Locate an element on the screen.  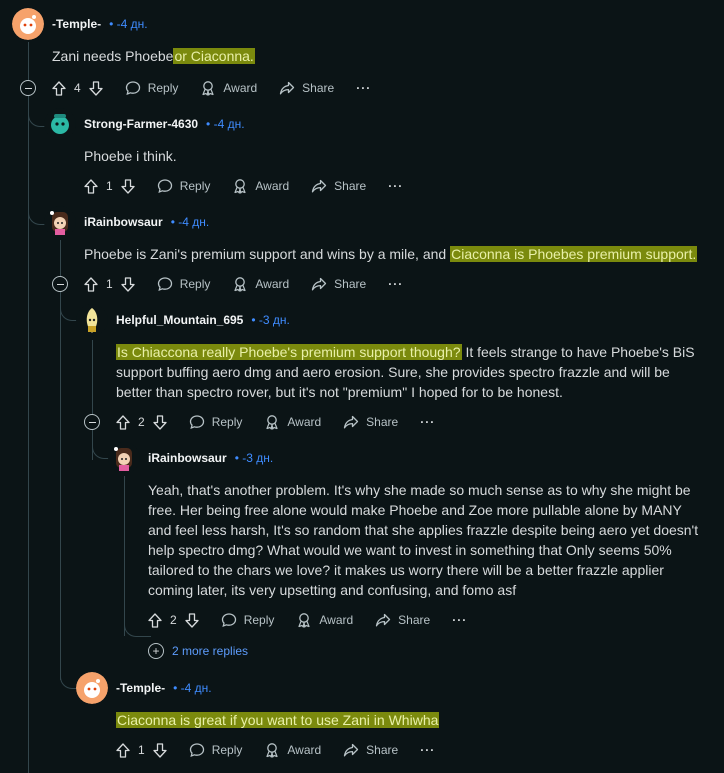
more-replies-link: + 2 more replies is located at coordinates (198, 651).